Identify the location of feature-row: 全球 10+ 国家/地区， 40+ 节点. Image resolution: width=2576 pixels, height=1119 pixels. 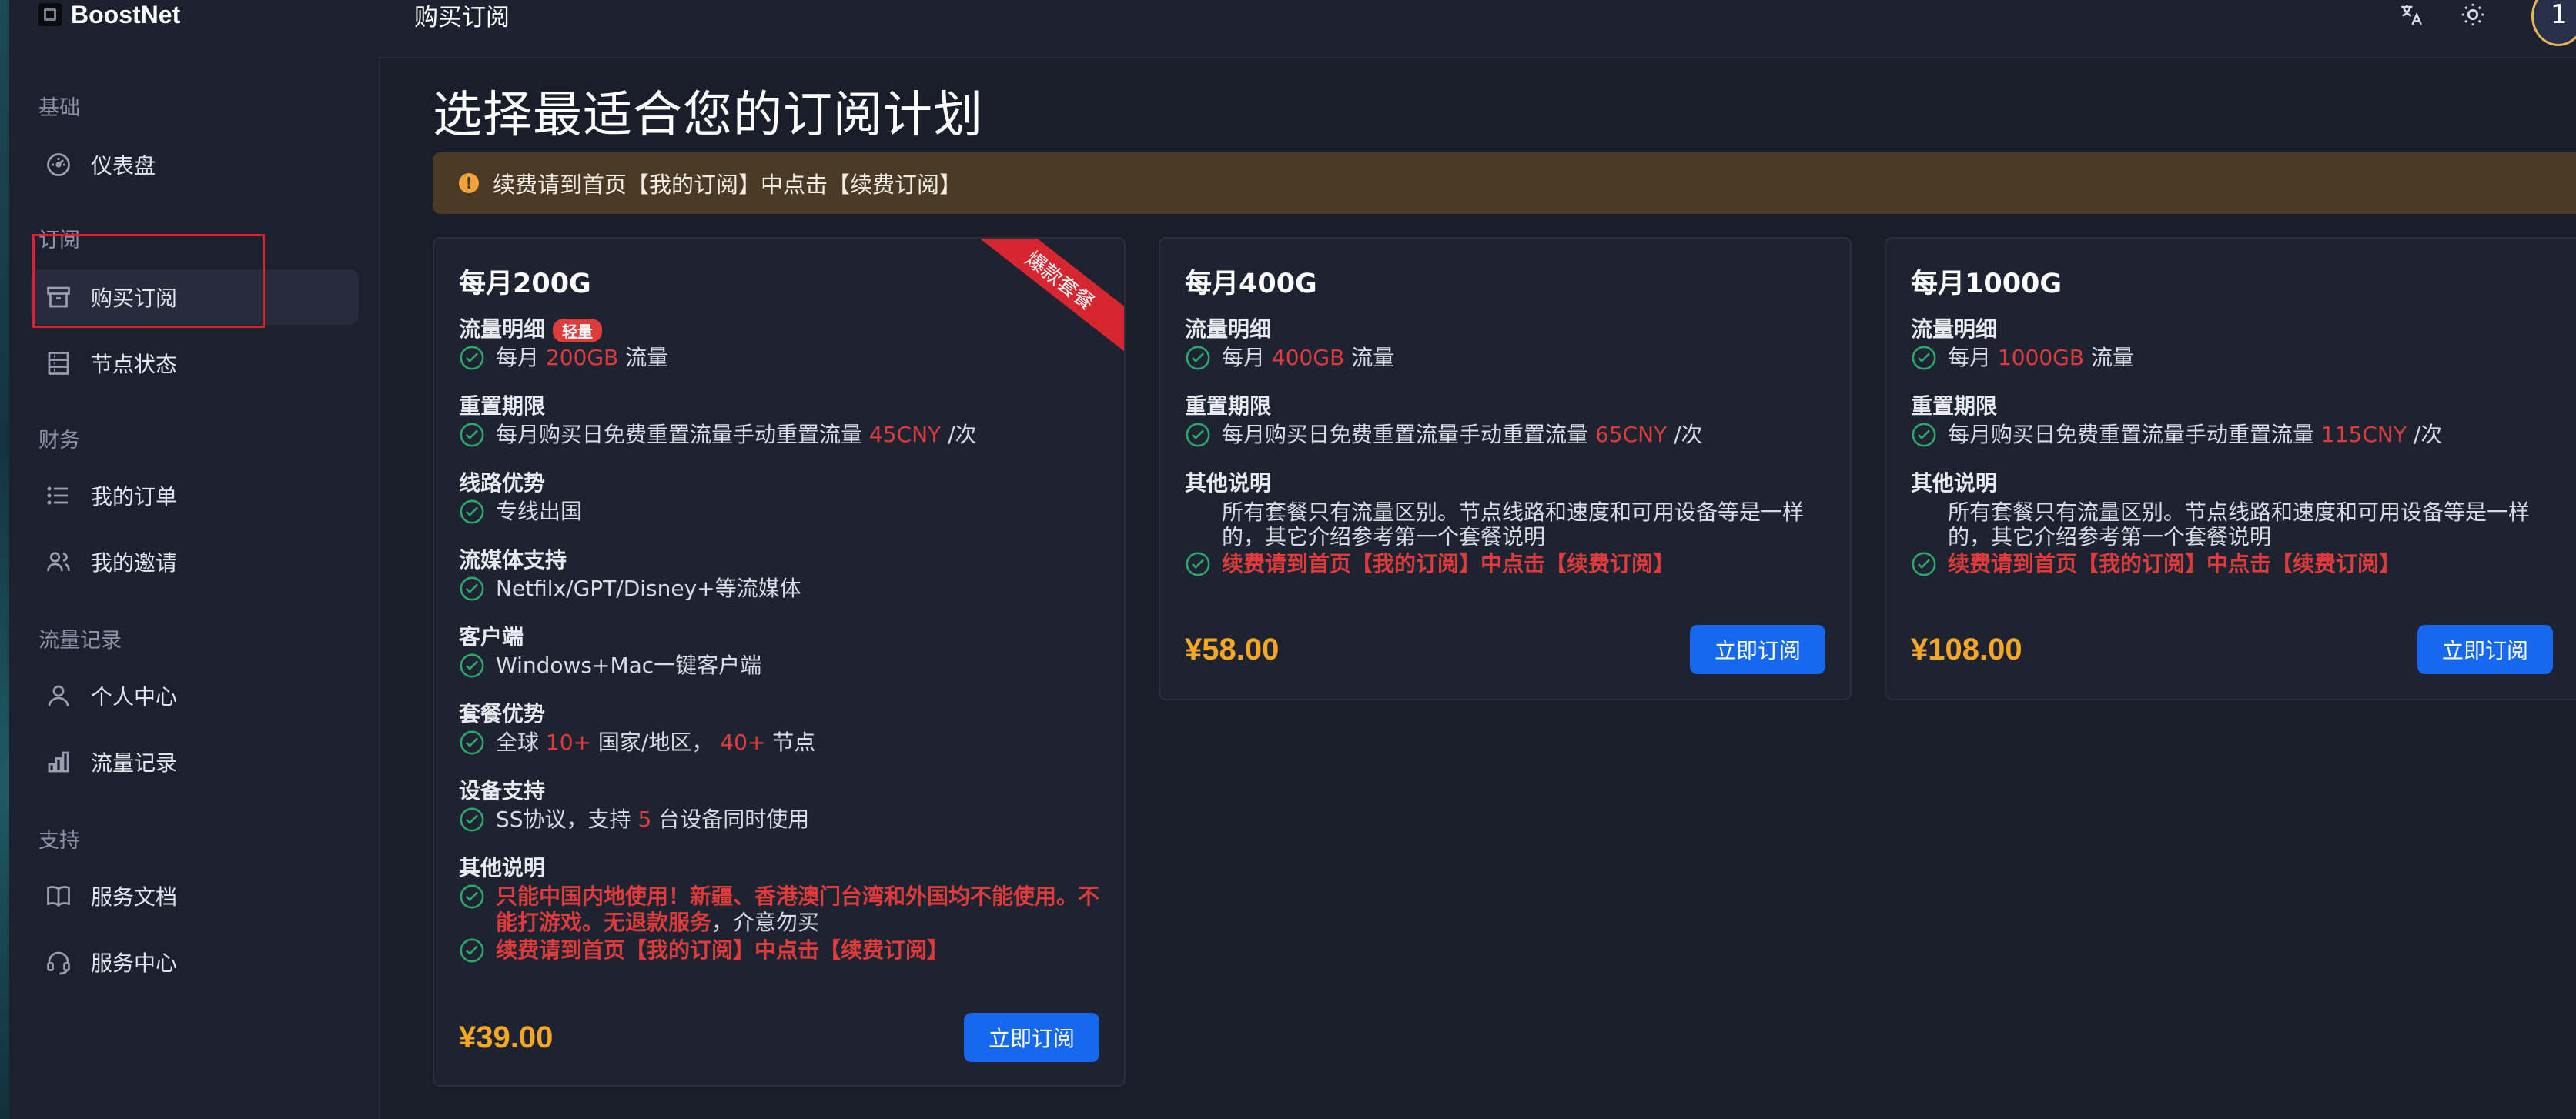
(637, 743).